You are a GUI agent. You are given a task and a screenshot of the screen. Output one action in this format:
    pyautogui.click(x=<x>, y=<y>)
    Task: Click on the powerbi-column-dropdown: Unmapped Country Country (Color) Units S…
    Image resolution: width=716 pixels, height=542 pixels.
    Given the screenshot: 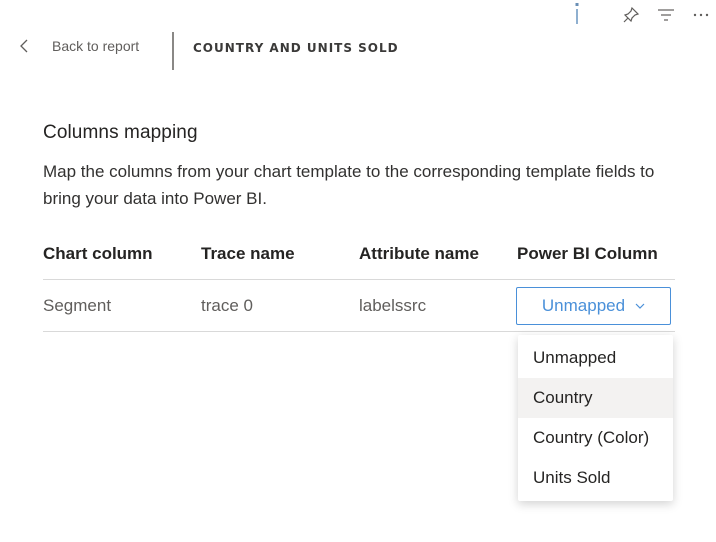 What is the action you would take?
    pyautogui.click(x=595, y=418)
    